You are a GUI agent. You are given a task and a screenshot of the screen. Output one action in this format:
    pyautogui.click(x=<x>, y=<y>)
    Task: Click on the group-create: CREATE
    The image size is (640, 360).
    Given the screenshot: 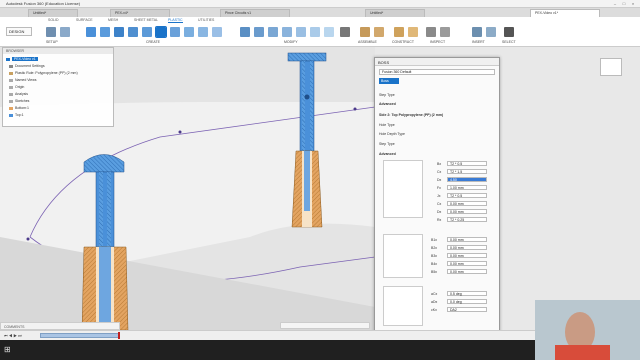 What is the action you would take?
    pyautogui.click(x=153, y=42)
    